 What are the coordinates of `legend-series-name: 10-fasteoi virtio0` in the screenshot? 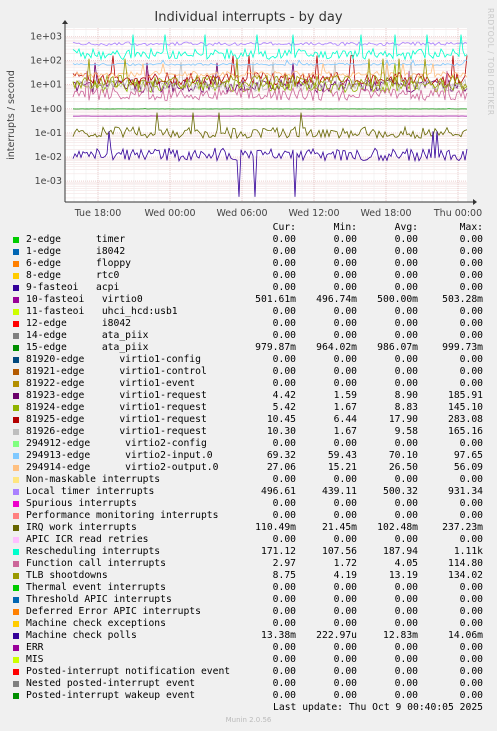 It's located at (84, 299).